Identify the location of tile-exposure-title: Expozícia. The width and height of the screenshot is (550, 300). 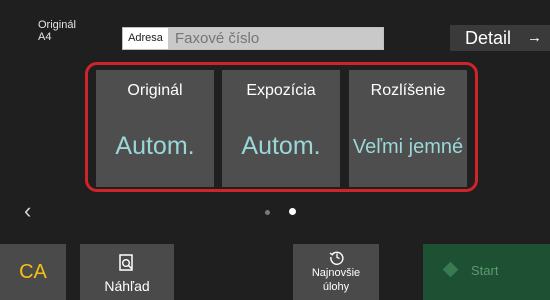
(281, 90).